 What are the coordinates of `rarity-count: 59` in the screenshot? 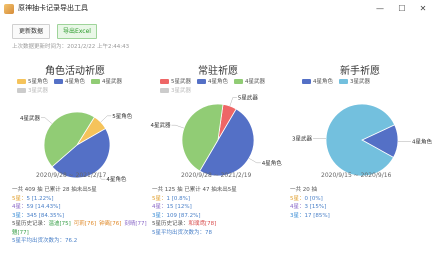 It's located at (30, 207).